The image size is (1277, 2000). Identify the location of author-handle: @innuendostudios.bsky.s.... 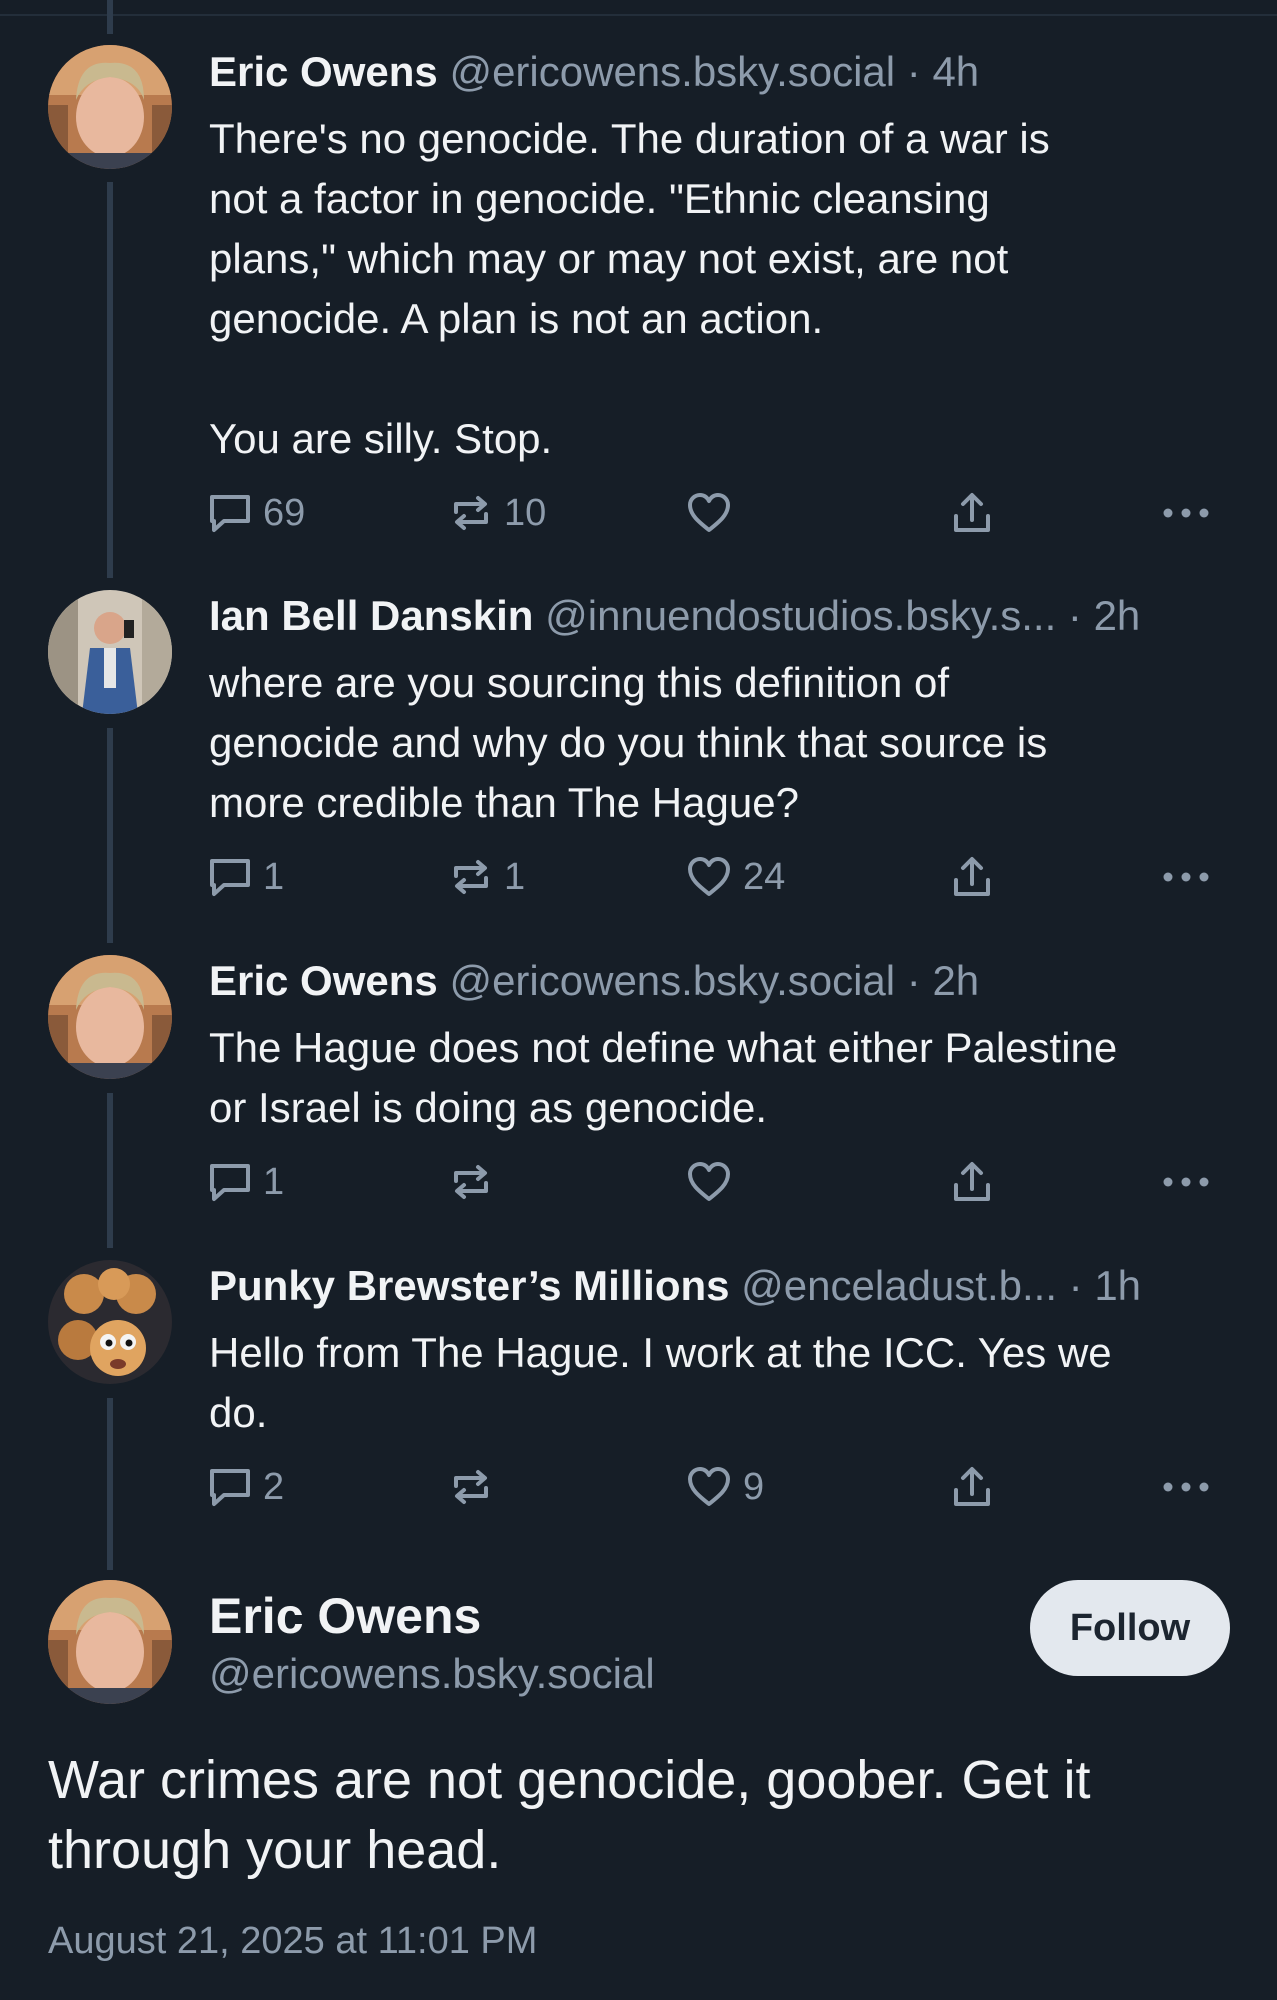
(800, 615).